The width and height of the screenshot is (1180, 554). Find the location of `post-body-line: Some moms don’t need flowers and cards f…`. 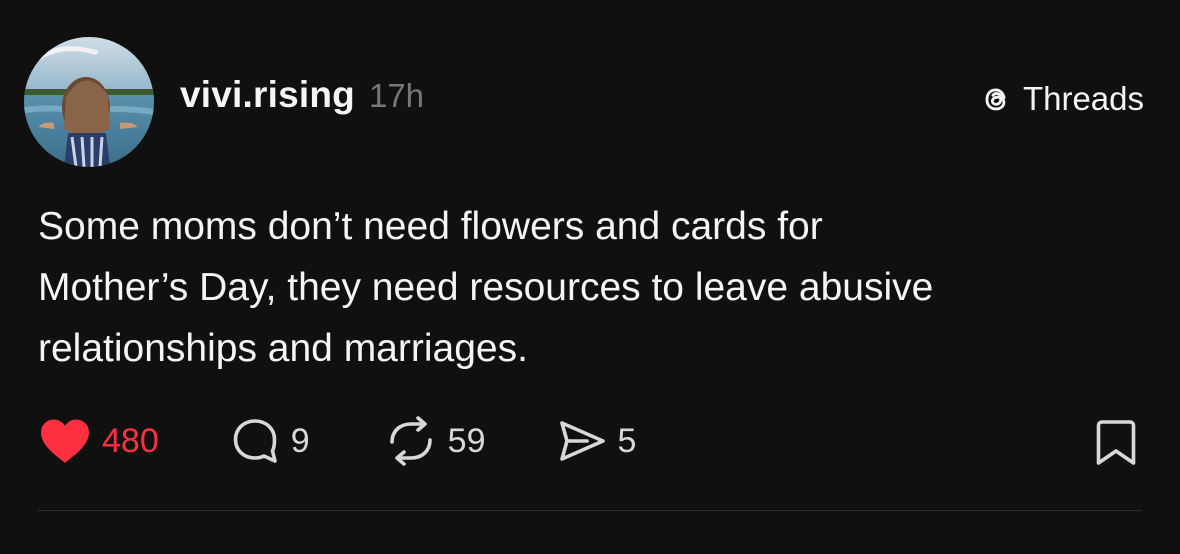

post-body-line: Some moms don’t need flowers and cards f… is located at coordinates (430, 226).